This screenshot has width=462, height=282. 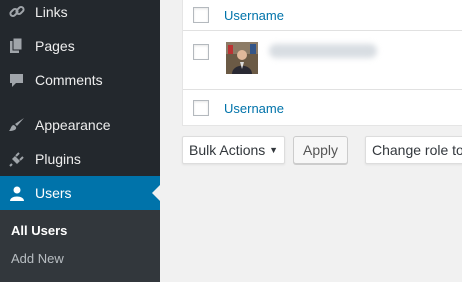 I want to click on sidebar-item-label: Links, so click(x=51, y=12).